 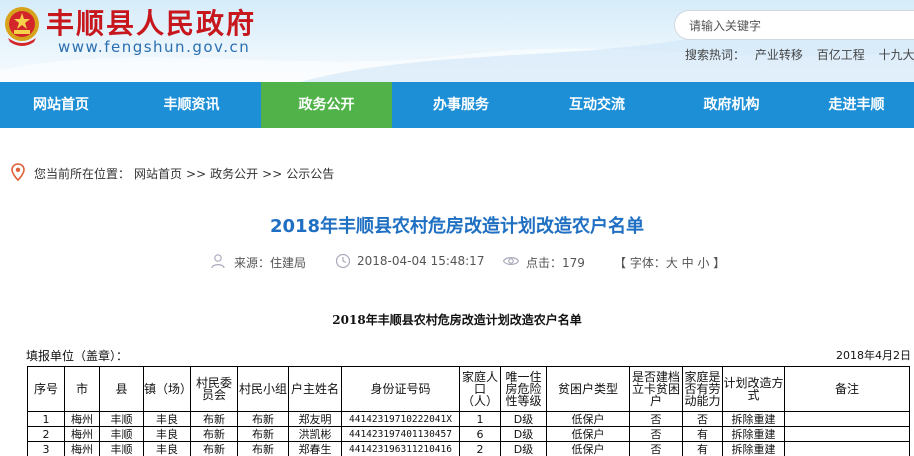 I want to click on breadcrumb-item-home: 网站首页, so click(x=158, y=174).